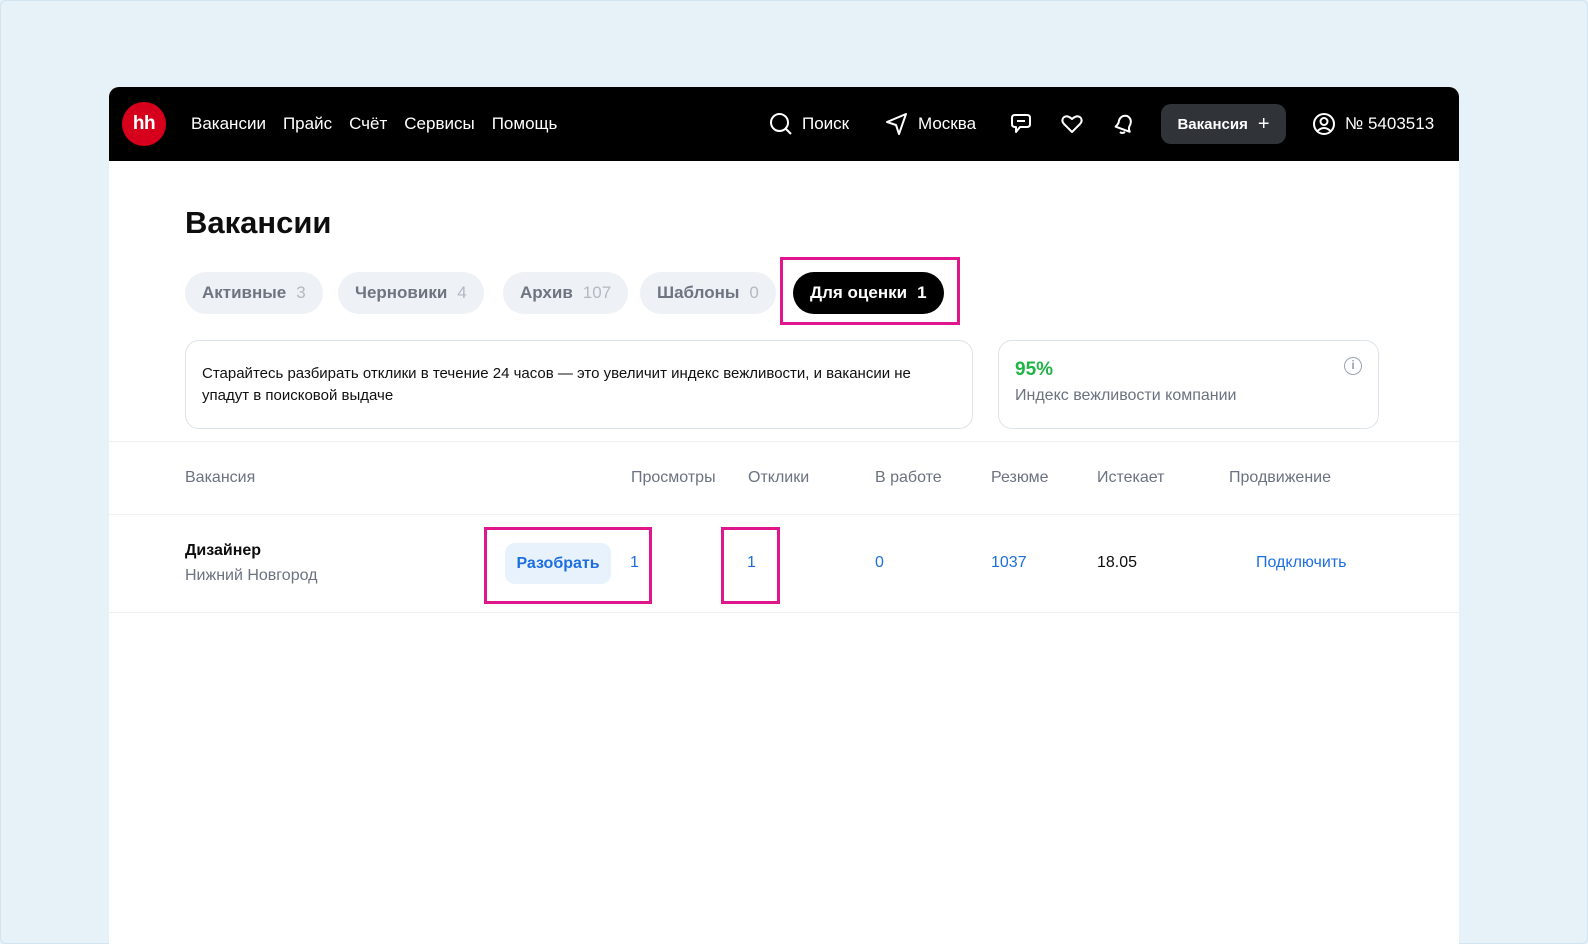 This screenshot has width=1588, height=944. What do you see at coordinates (781, 124) in the screenshot?
I see `search-icon` at bounding box center [781, 124].